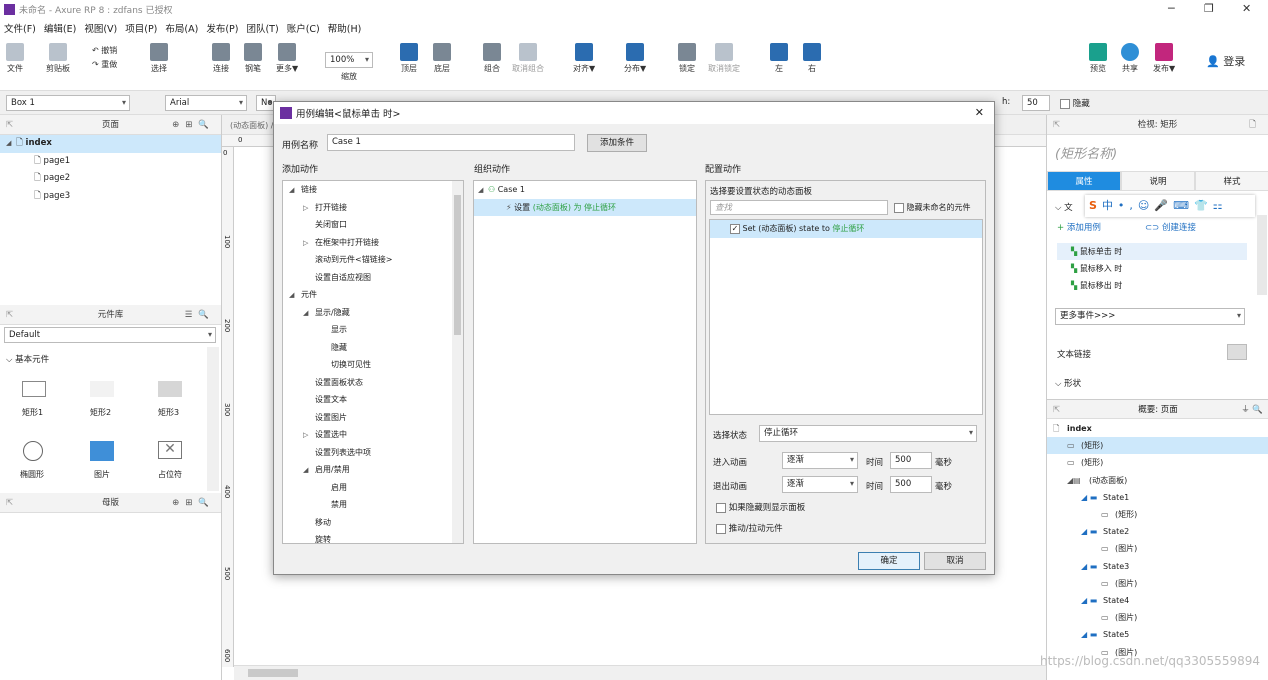  I want to click on undo-button: ↶ 撤销, so click(104, 50).